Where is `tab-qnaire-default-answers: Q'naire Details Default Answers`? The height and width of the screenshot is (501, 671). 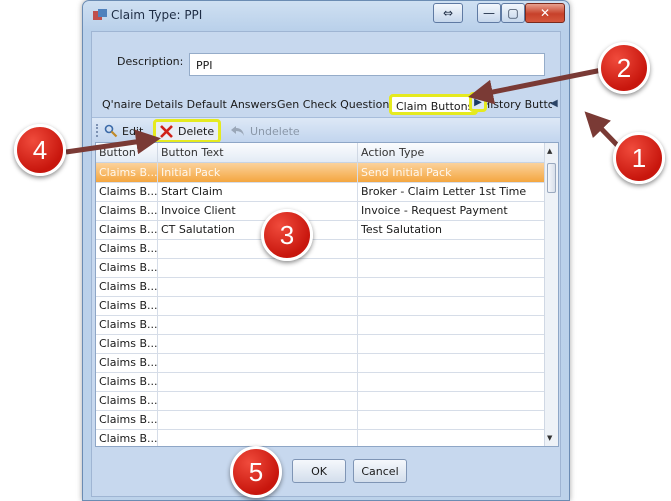
tab-qnaire-default-answers: Q'naire Details Default Answers is located at coordinates (189, 104).